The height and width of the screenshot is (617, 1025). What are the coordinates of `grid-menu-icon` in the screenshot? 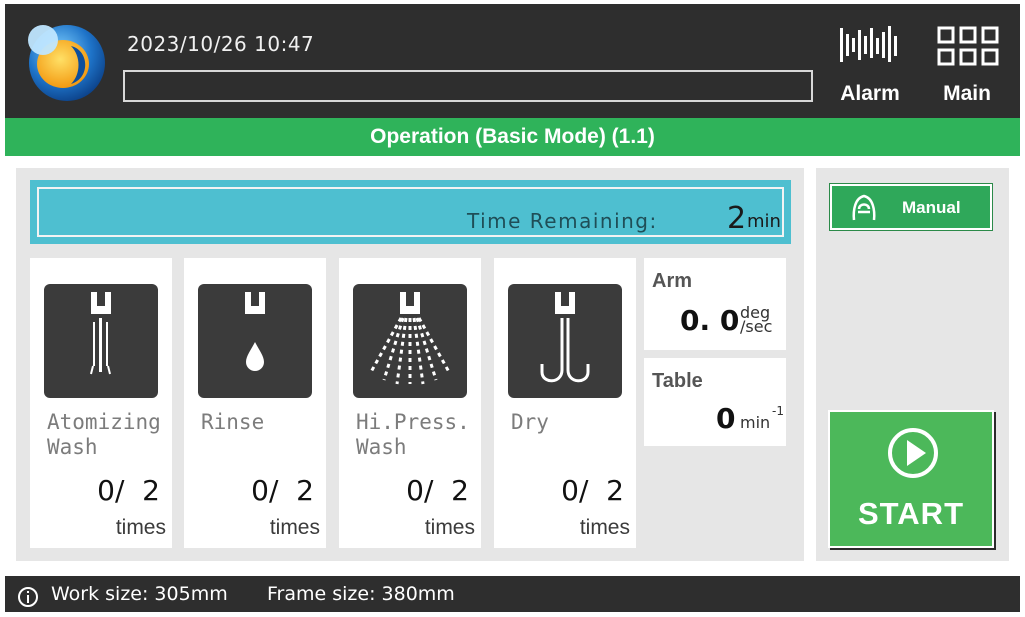 It's located at (968, 49).